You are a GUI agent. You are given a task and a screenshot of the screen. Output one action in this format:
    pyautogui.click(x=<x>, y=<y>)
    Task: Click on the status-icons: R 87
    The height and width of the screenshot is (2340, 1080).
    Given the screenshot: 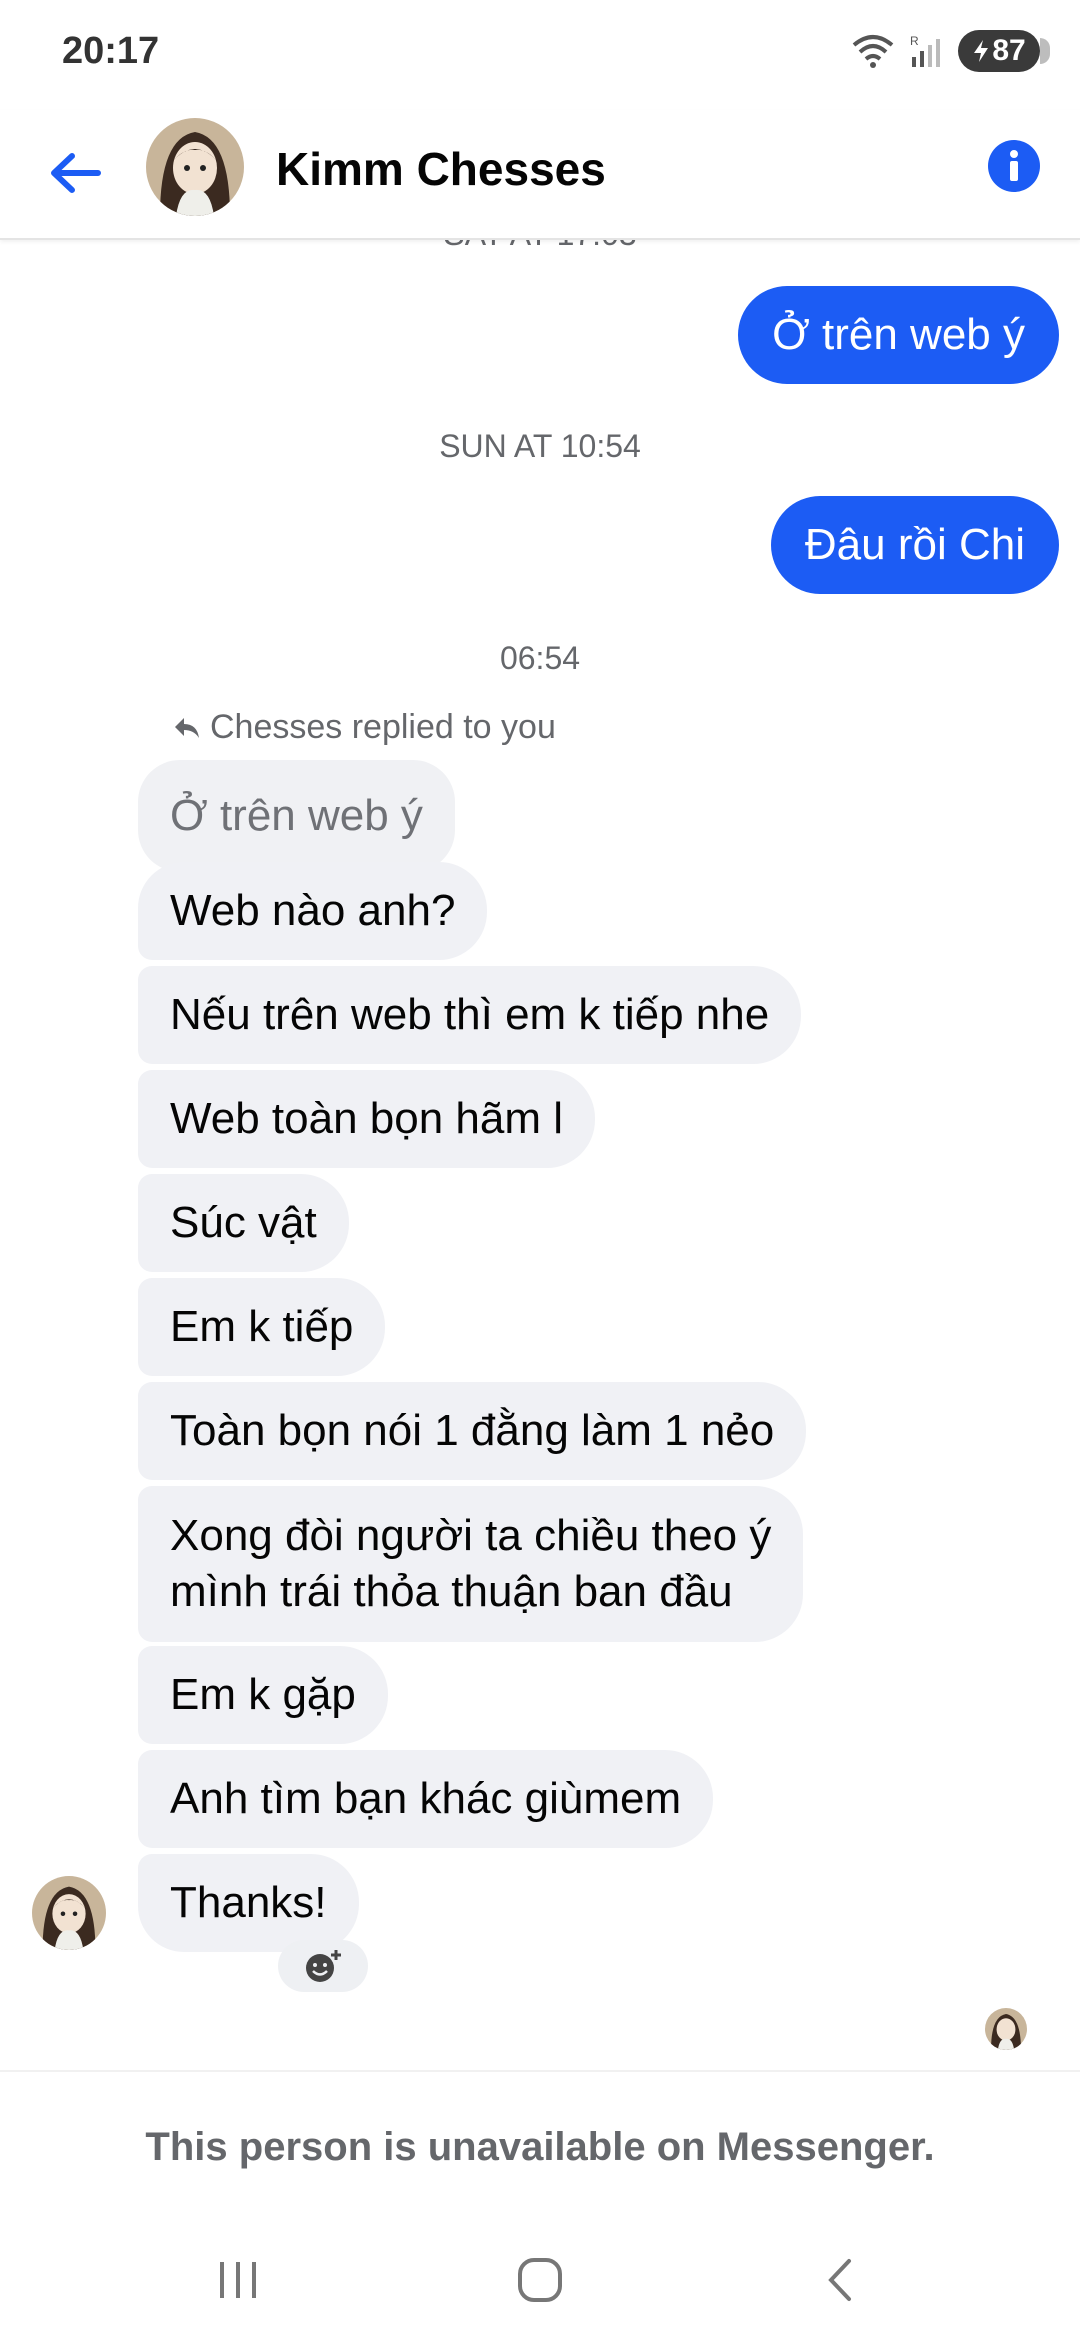 What is the action you would take?
    pyautogui.click(x=950, y=51)
    